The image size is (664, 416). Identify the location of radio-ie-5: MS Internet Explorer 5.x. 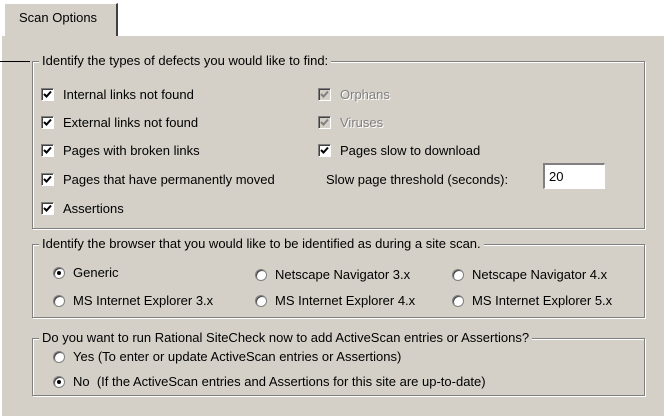
(532, 300).